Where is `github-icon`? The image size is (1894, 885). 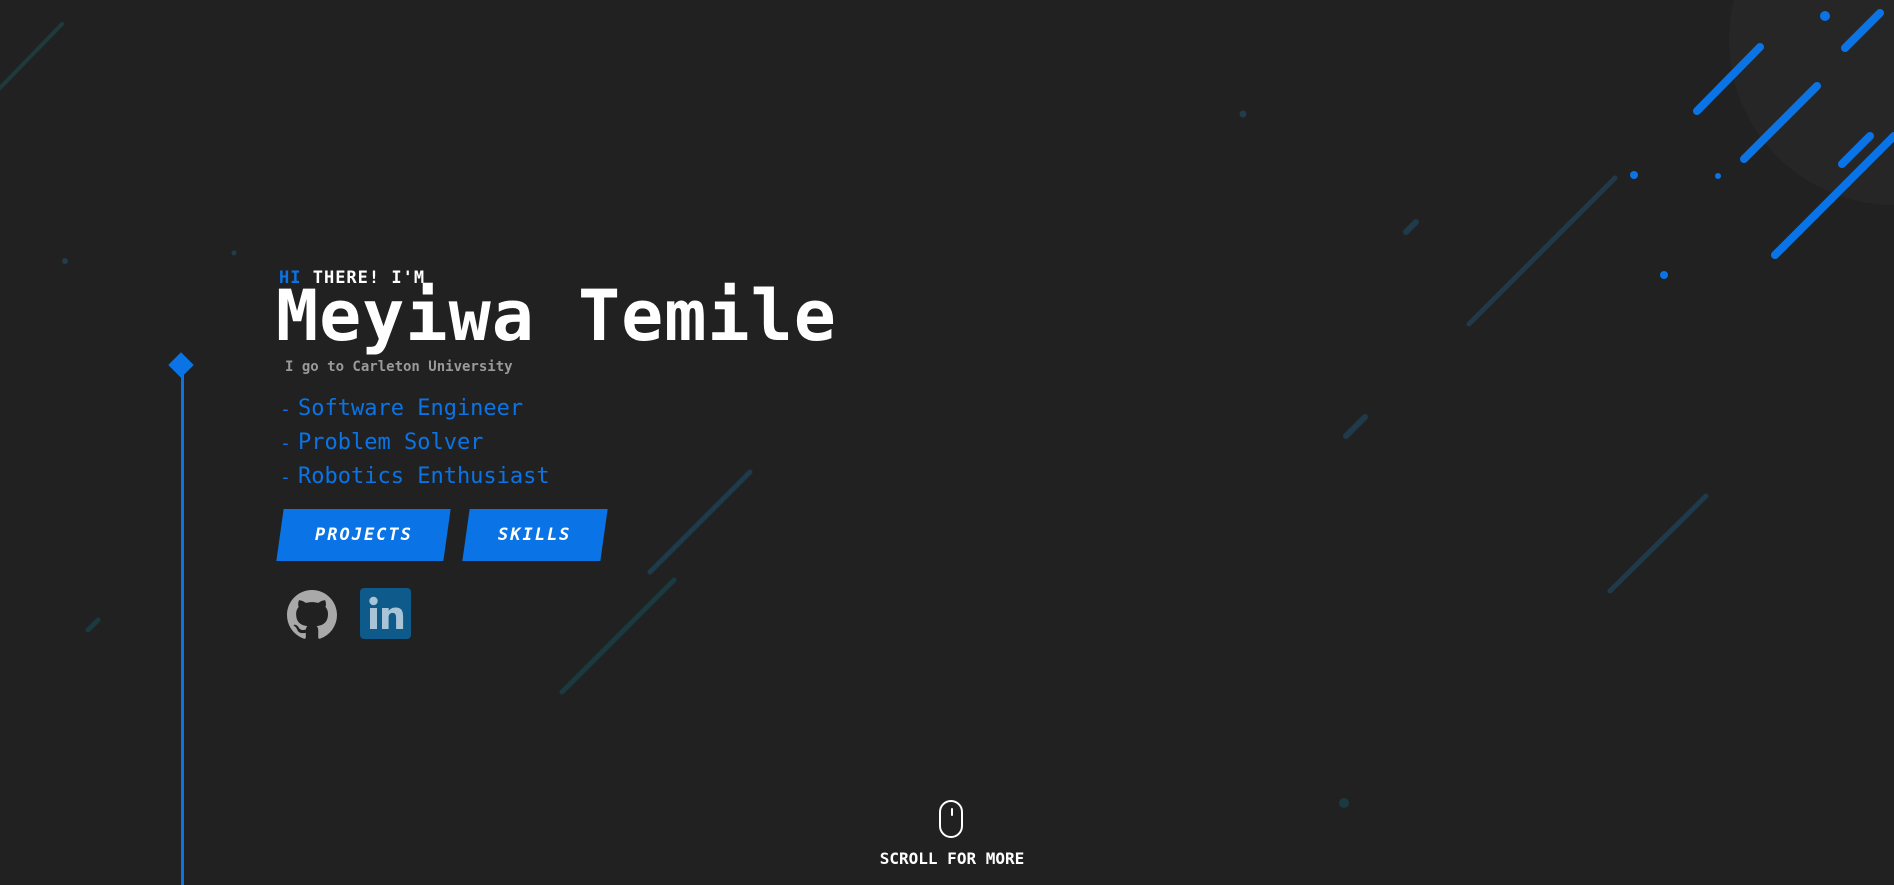 github-icon is located at coordinates (312, 614).